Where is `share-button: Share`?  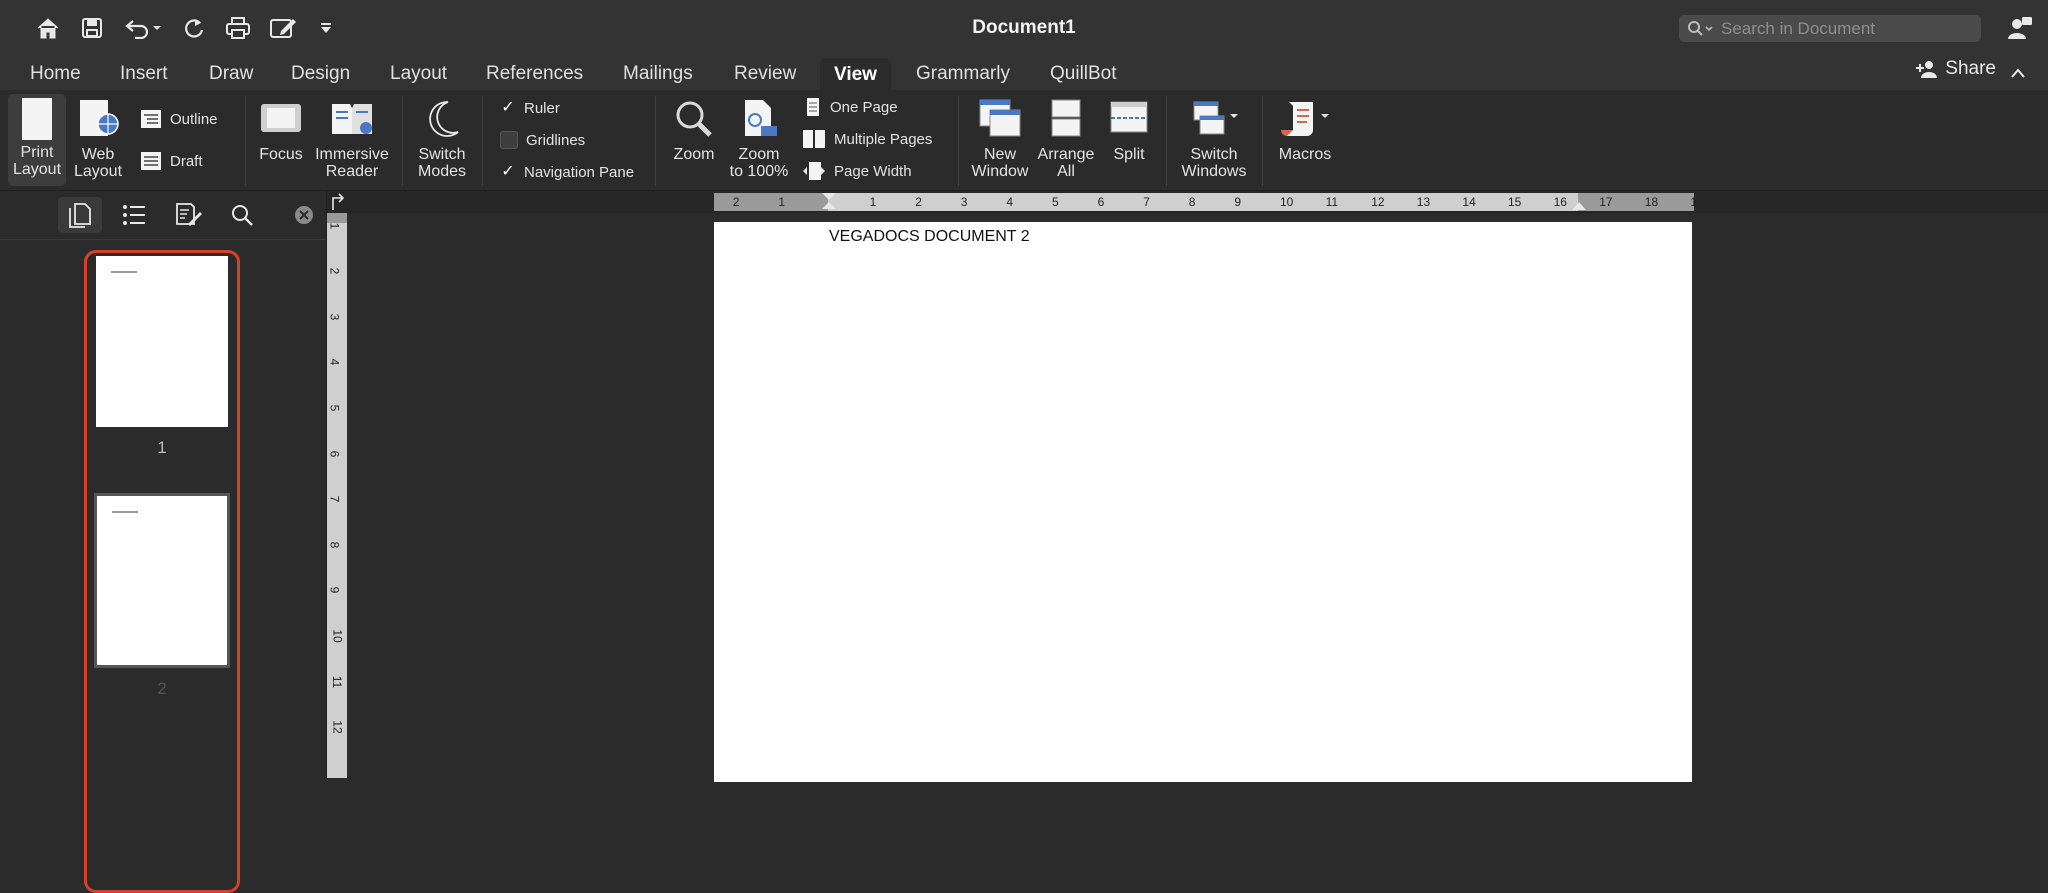 share-button: Share is located at coordinates (1955, 69).